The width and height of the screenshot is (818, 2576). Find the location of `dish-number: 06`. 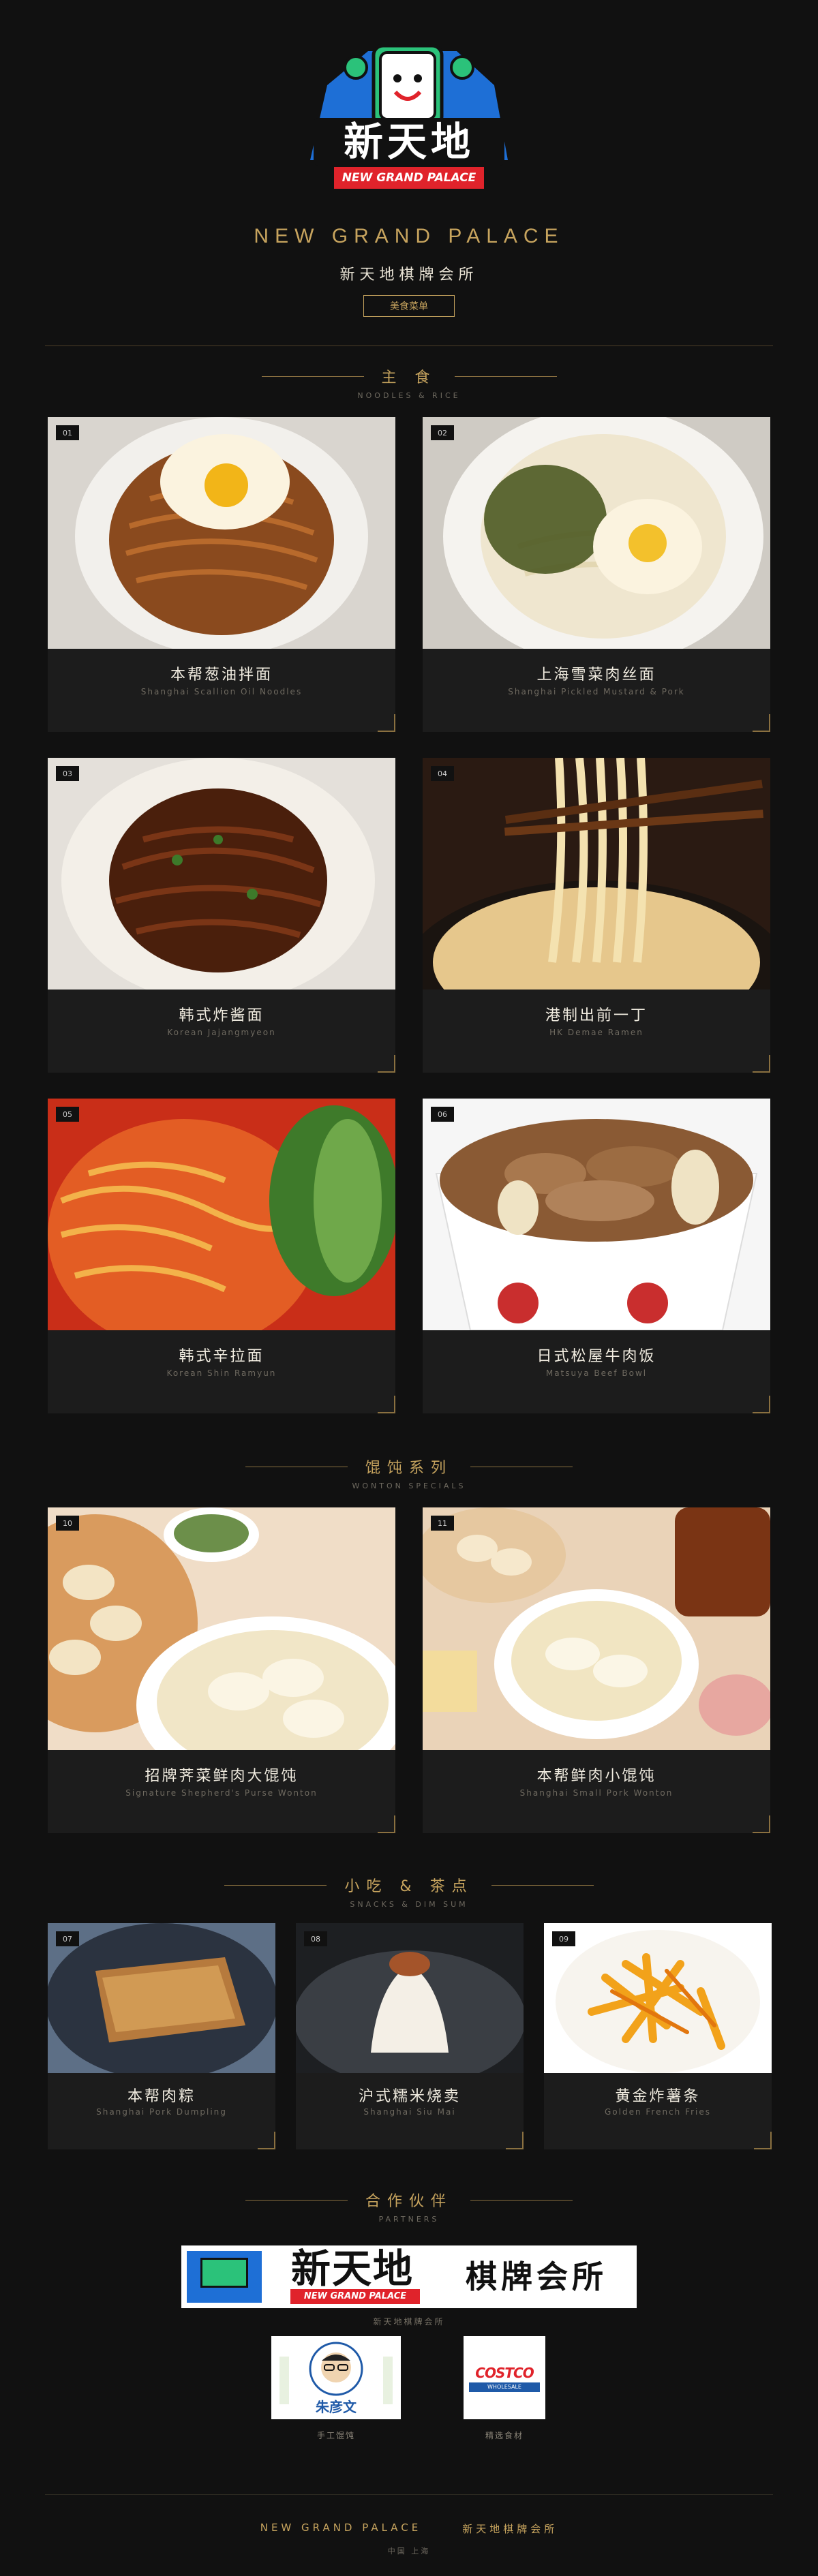

dish-number: 06 is located at coordinates (443, 1114).